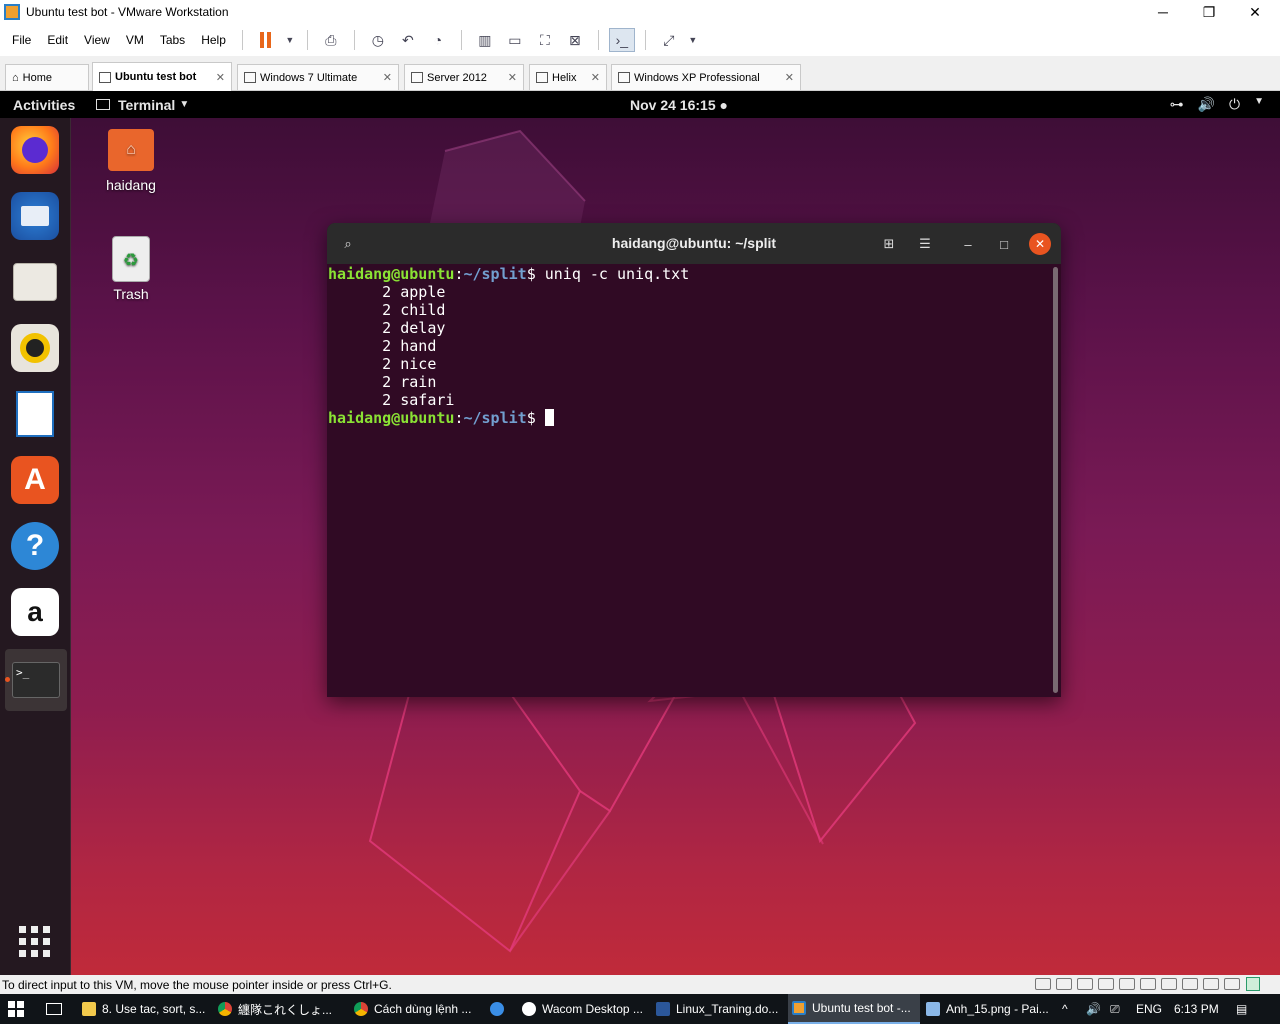 This screenshot has width=1280, height=1024. I want to click on printer-icon, so click(1169, 984).